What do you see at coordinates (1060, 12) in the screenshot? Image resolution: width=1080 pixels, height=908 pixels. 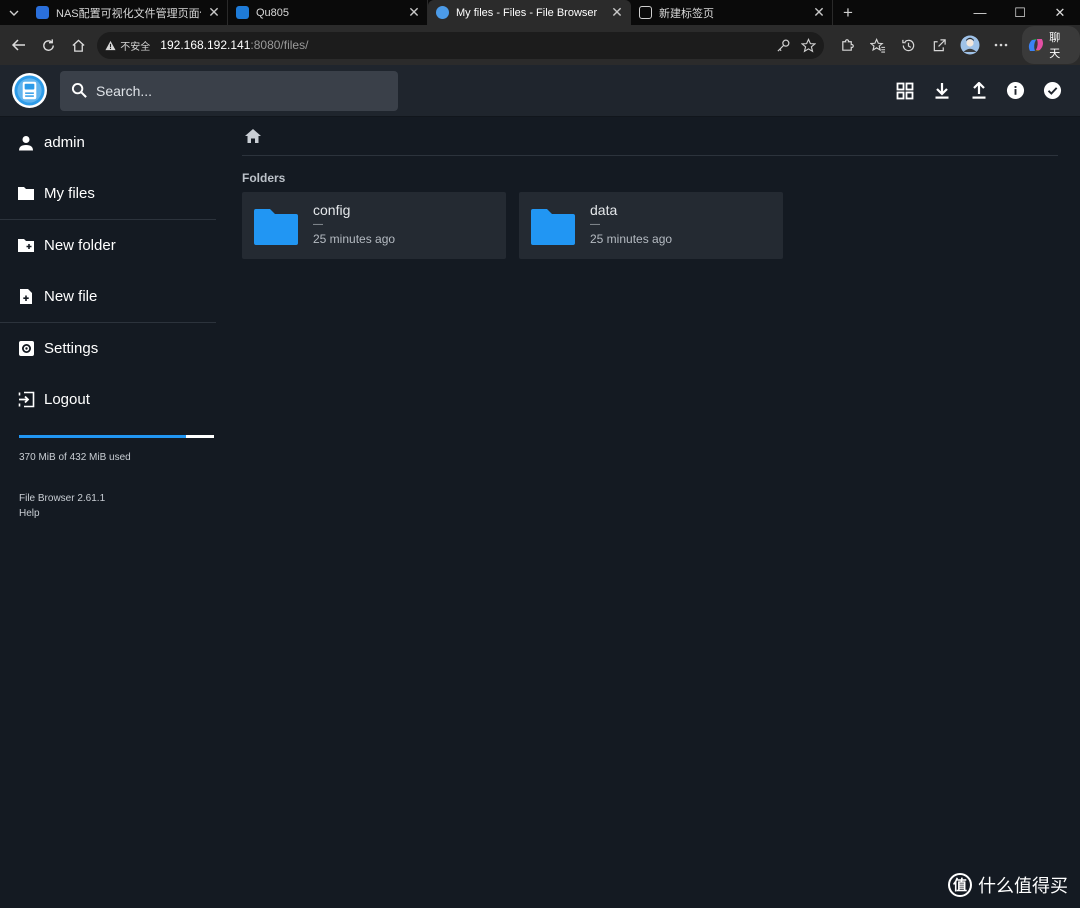 I see `close-window-button: ✕` at bounding box center [1060, 12].